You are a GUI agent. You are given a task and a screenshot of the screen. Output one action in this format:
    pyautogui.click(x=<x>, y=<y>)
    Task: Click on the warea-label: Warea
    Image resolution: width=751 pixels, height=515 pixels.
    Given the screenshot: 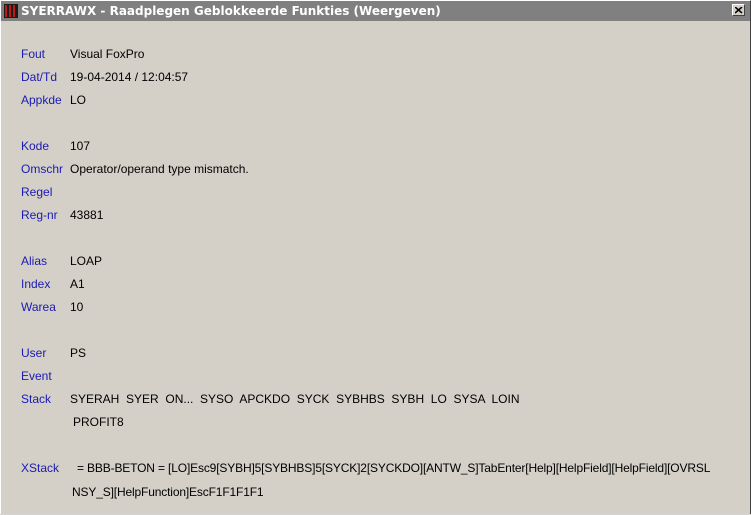 What is the action you would take?
    pyautogui.click(x=38, y=307)
    